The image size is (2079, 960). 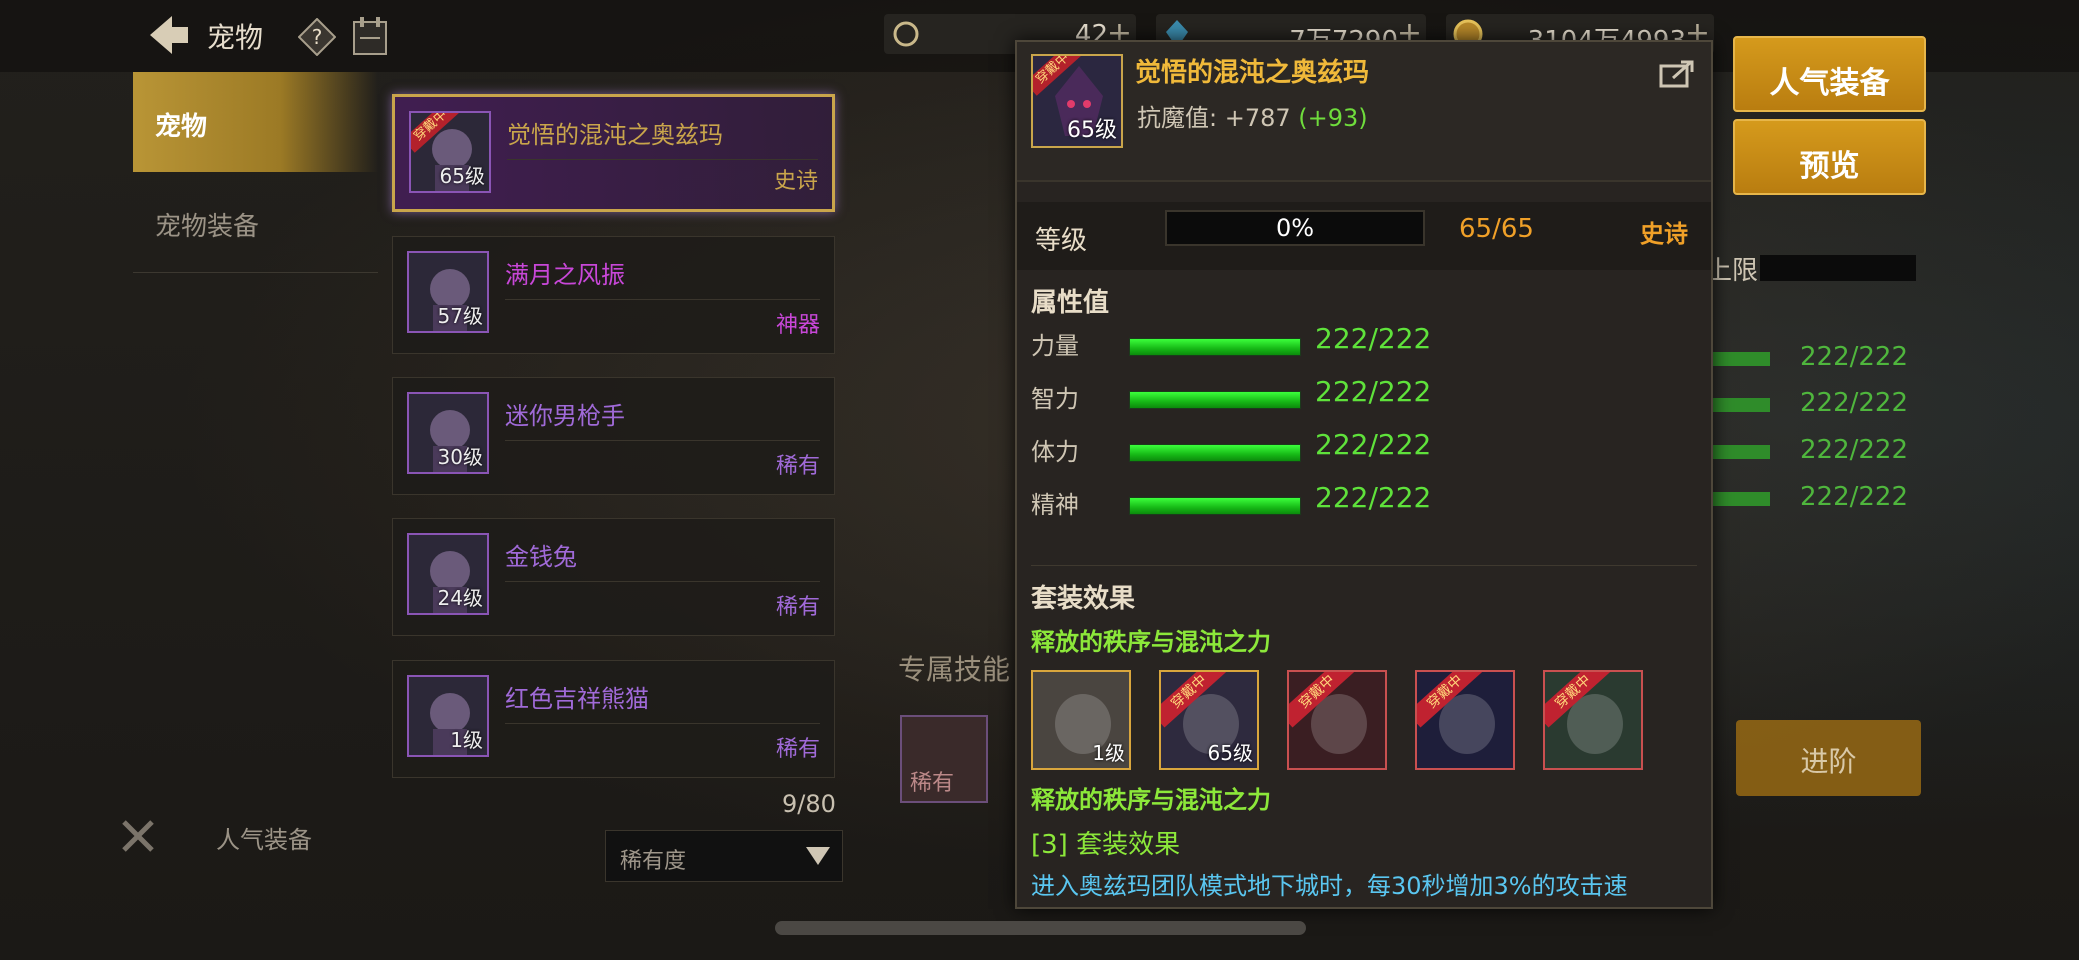 What do you see at coordinates (613, 436) in the screenshot?
I see `pet-list-item: 30级 迷你男枪手 稀有` at bounding box center [613, 436].